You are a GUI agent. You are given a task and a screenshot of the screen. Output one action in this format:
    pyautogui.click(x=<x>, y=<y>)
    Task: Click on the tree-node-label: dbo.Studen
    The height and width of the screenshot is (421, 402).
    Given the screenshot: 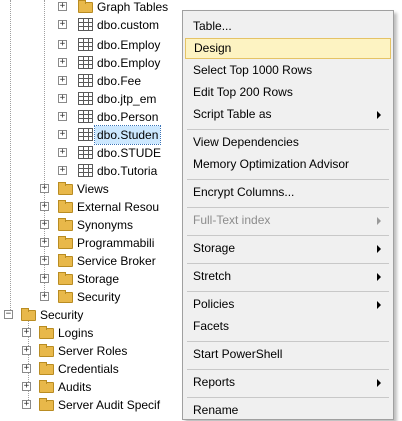 What is the action you would take?
    pyautogui.click(x=127, y=135)
    